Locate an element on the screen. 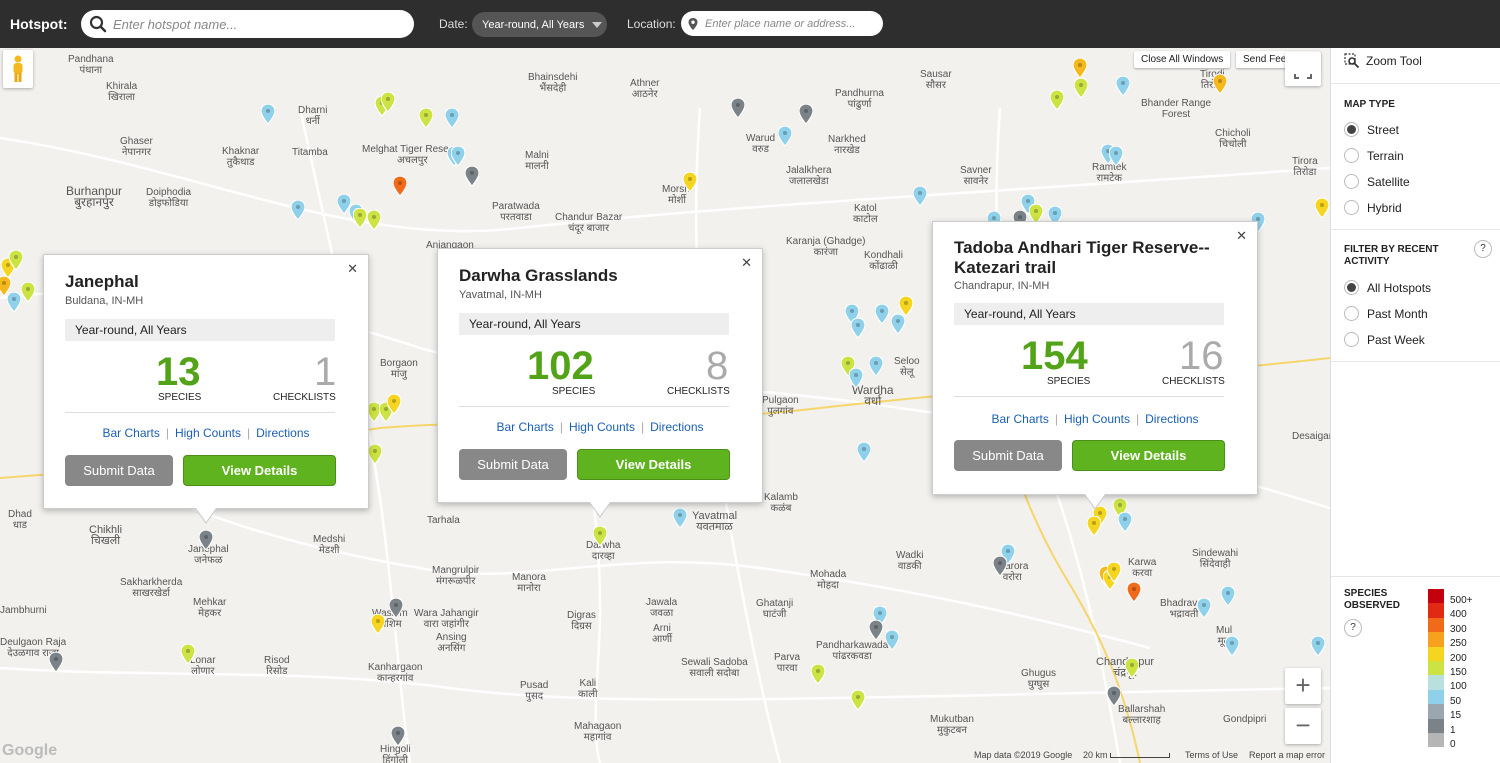 Image resolution: width=1500 pixels, height=763 pixels. pegman-icon is located at coordinates (18, 68).